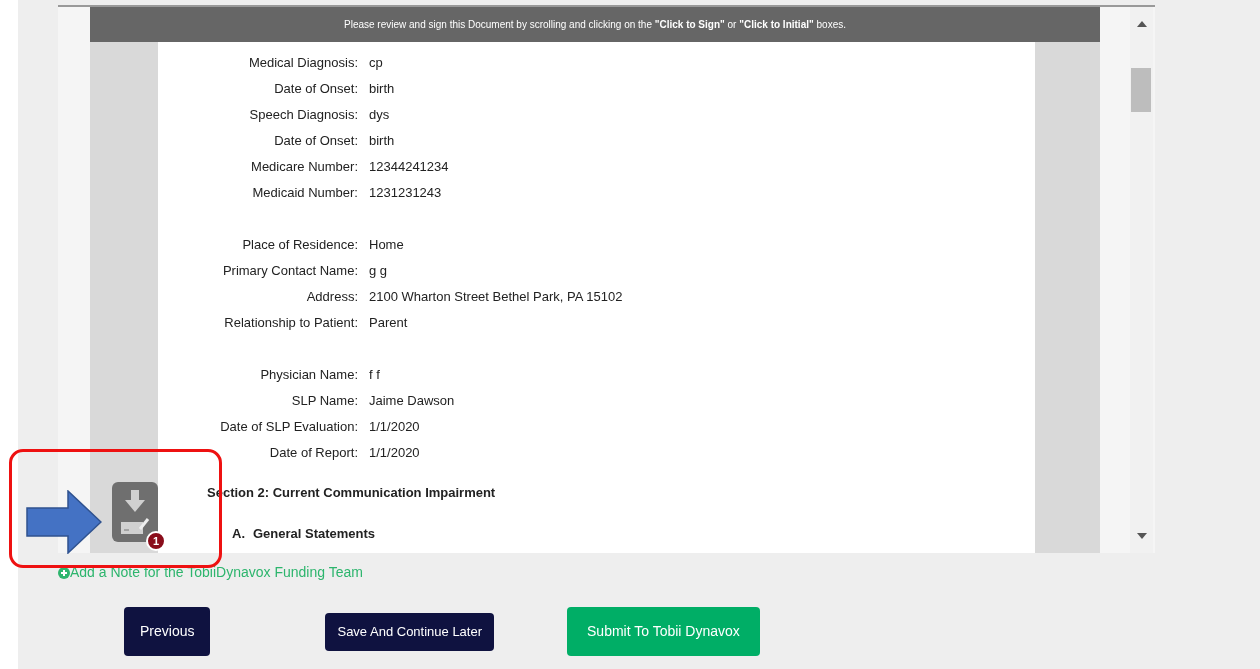 Image resolution: width=1260 pixels, height=669 pixels. Describe the element at coordinates (167, 631) in the screenshot. I see `previous-button: Previous` at that location.